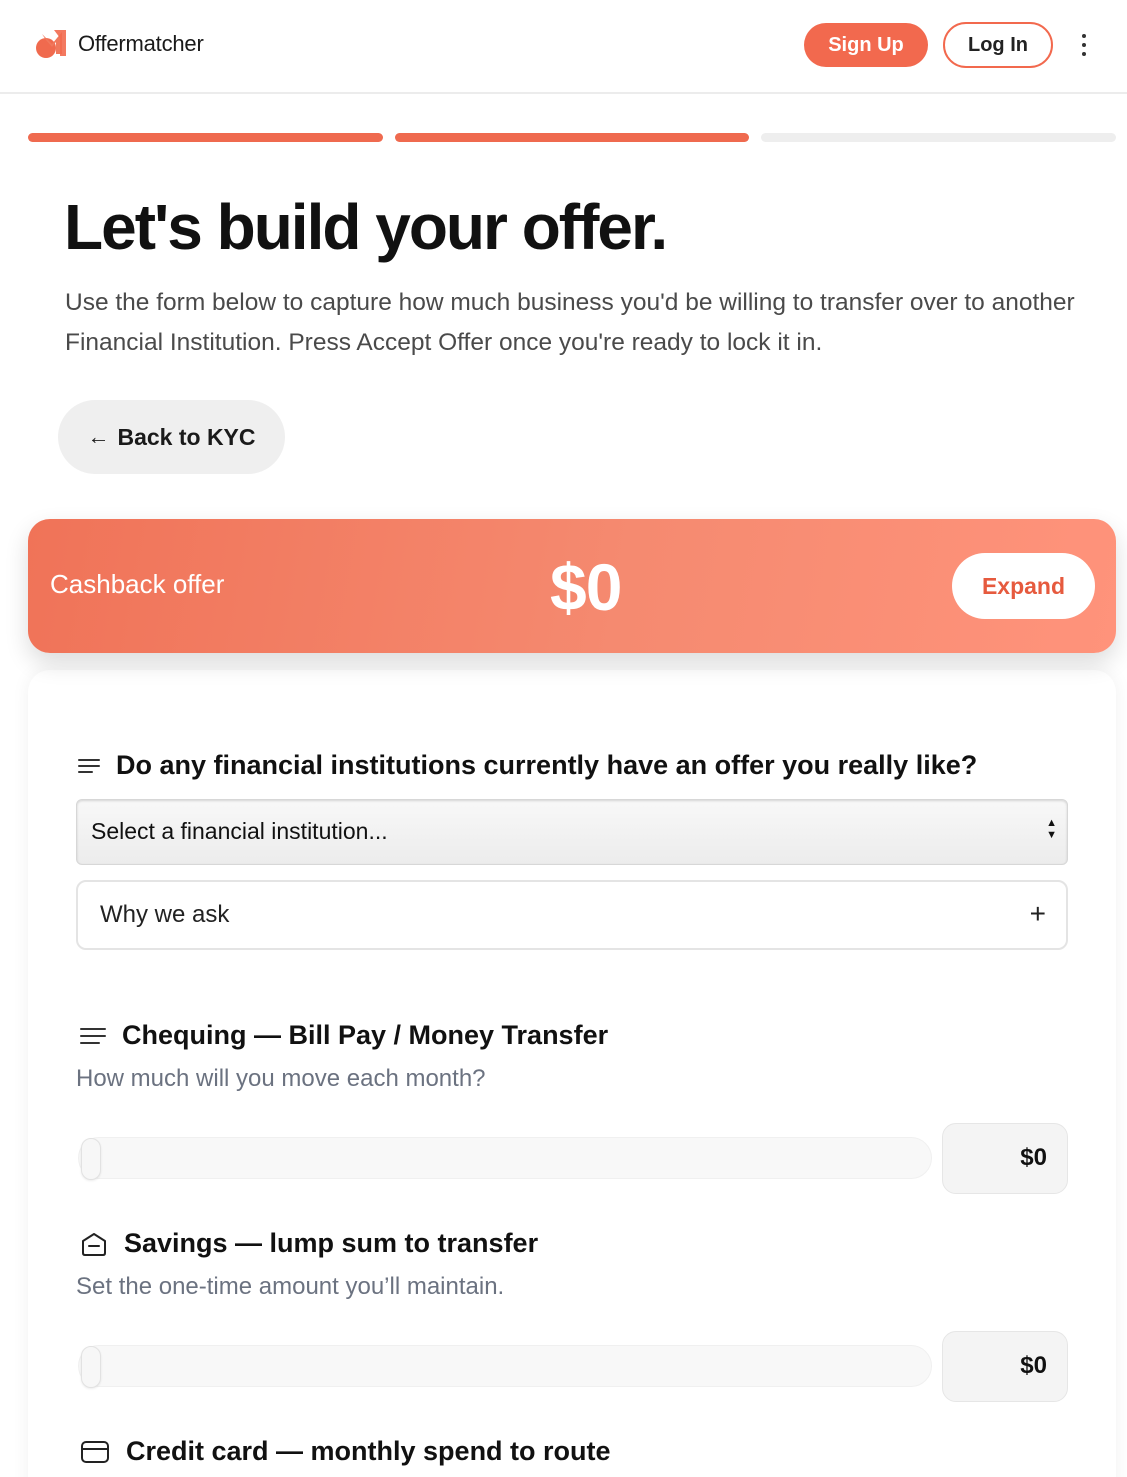  I want to click on arrow-left-icon: ←, so click(98, 436).